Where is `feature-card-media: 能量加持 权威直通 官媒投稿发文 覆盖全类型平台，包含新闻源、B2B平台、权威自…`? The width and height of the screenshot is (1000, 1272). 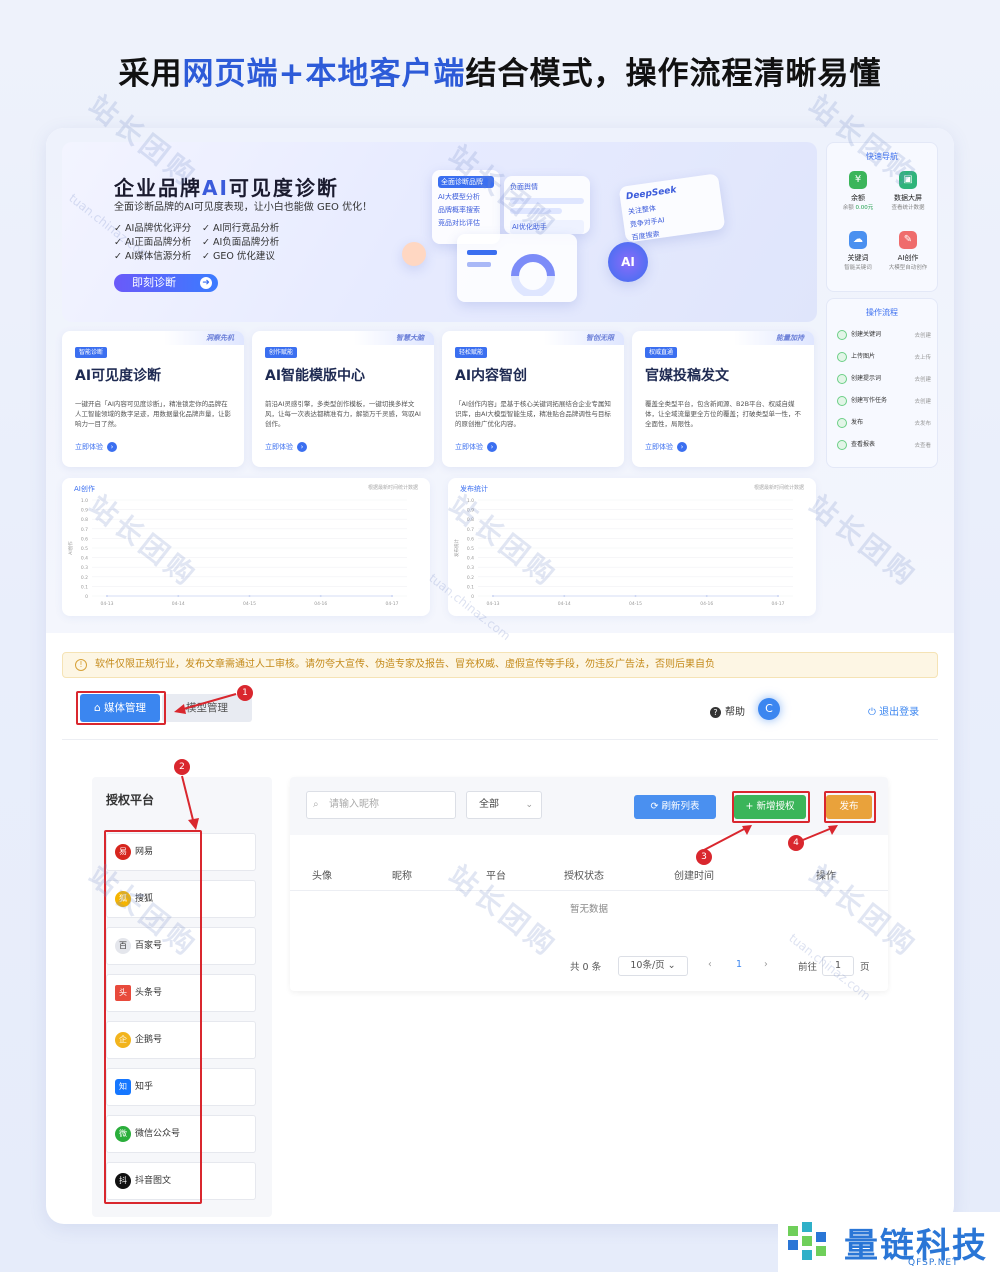
feature-card-media: 能量加持 权威直通 官媒投稿发文 覆盖全类型平台，包含新闻源、B2B平台、权威自… is located at coordinates (723, 399).